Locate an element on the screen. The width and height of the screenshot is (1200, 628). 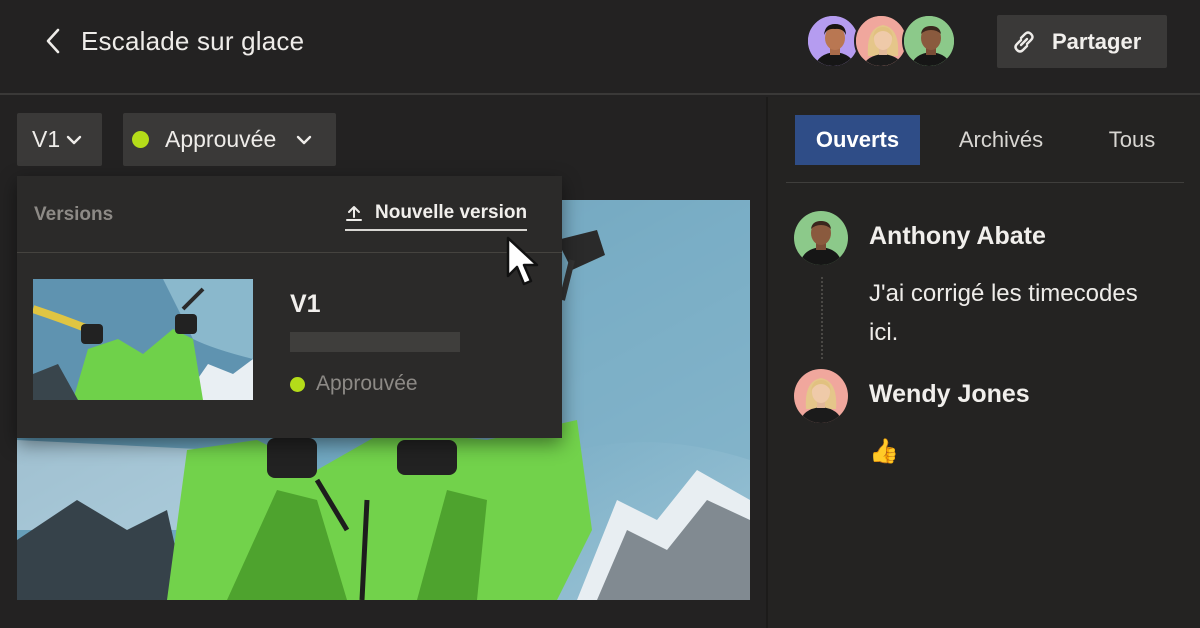
thread-connector is located at coordinates (822, 318).